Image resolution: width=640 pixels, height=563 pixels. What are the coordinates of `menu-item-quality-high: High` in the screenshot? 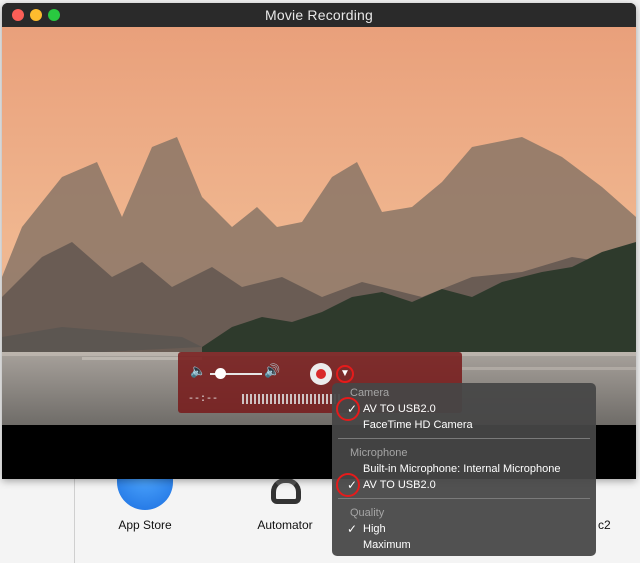 It's located at (374, 529).